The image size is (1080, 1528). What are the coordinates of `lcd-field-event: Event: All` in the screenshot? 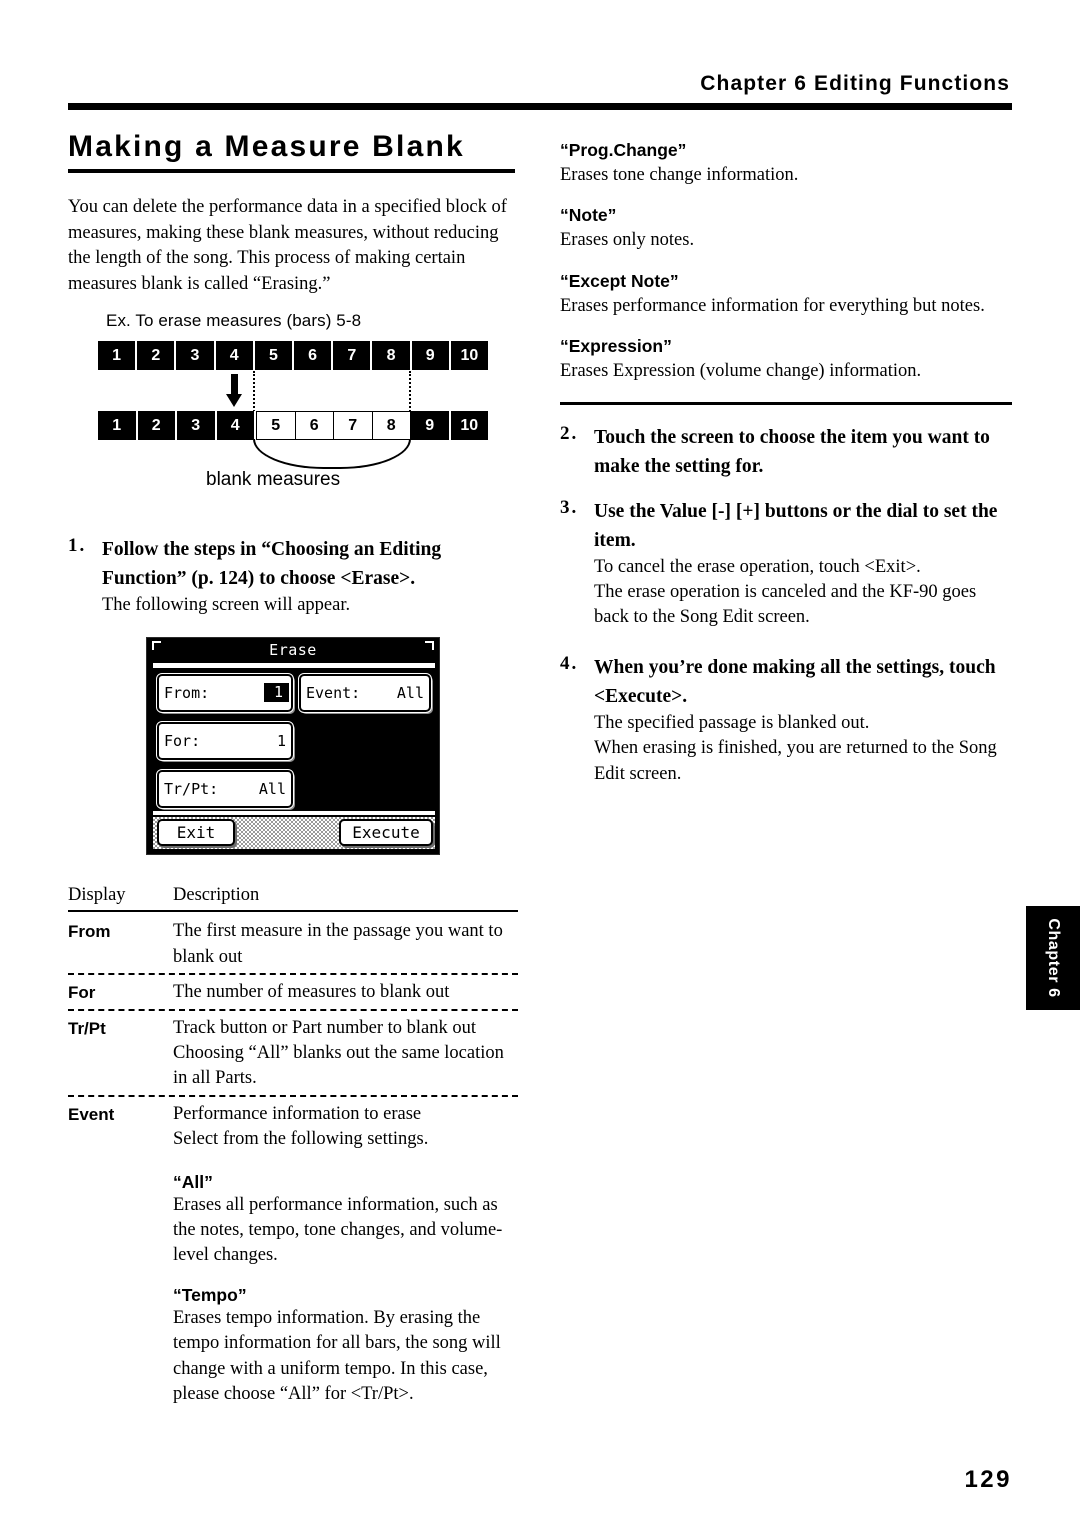 It's located at (365, 692).